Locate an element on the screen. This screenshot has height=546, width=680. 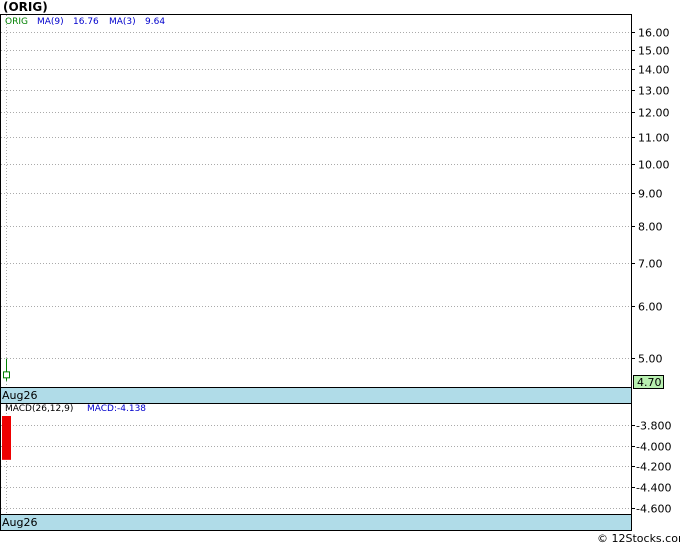
price-date-label: Aug26 is located at coordinates (19, 395).